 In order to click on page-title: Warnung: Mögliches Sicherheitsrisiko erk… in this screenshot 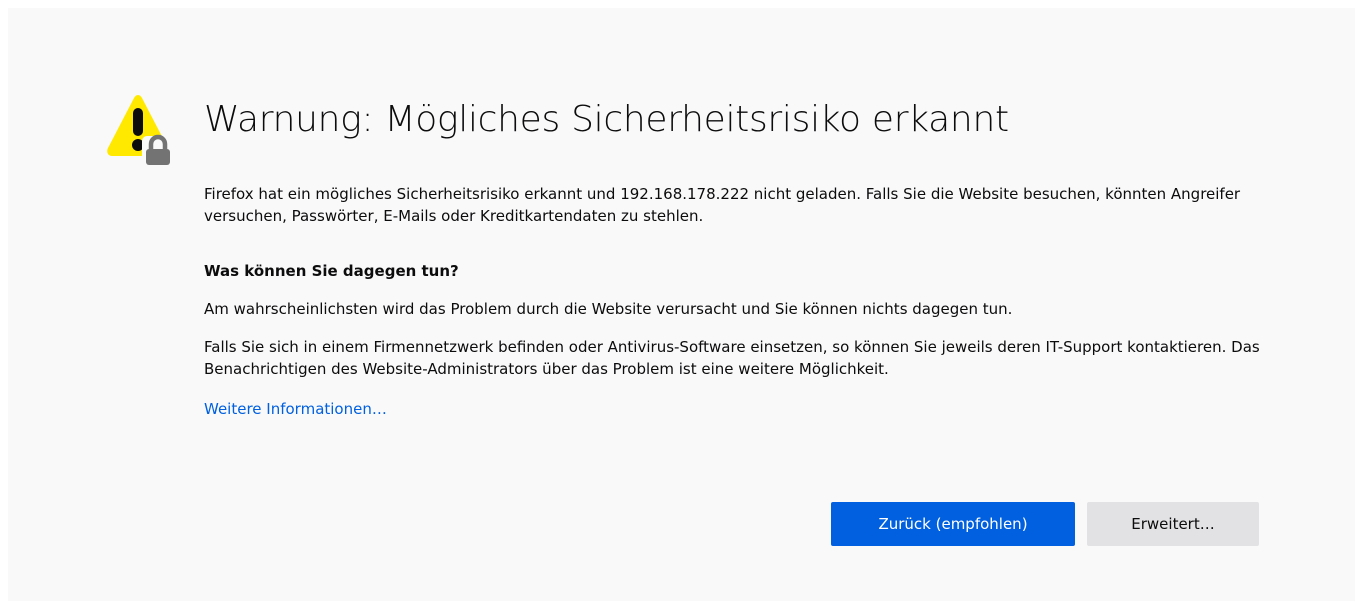, I will do `click(606, 119)`.